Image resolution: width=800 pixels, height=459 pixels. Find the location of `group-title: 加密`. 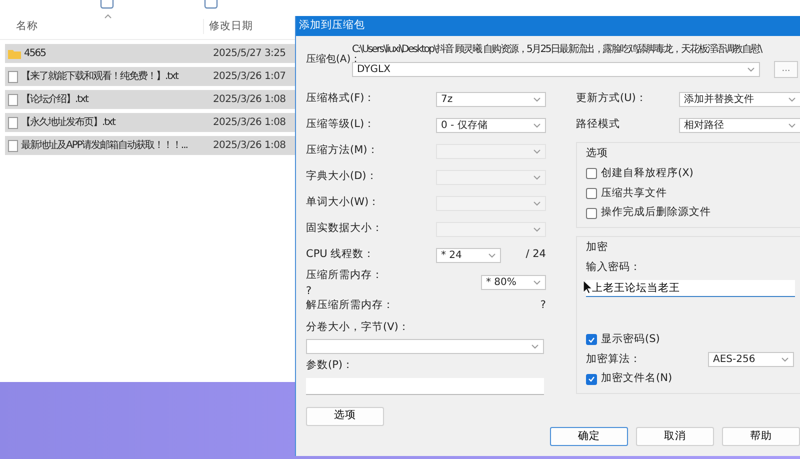

group-title: 加密 is located at coordinates (597, 247).